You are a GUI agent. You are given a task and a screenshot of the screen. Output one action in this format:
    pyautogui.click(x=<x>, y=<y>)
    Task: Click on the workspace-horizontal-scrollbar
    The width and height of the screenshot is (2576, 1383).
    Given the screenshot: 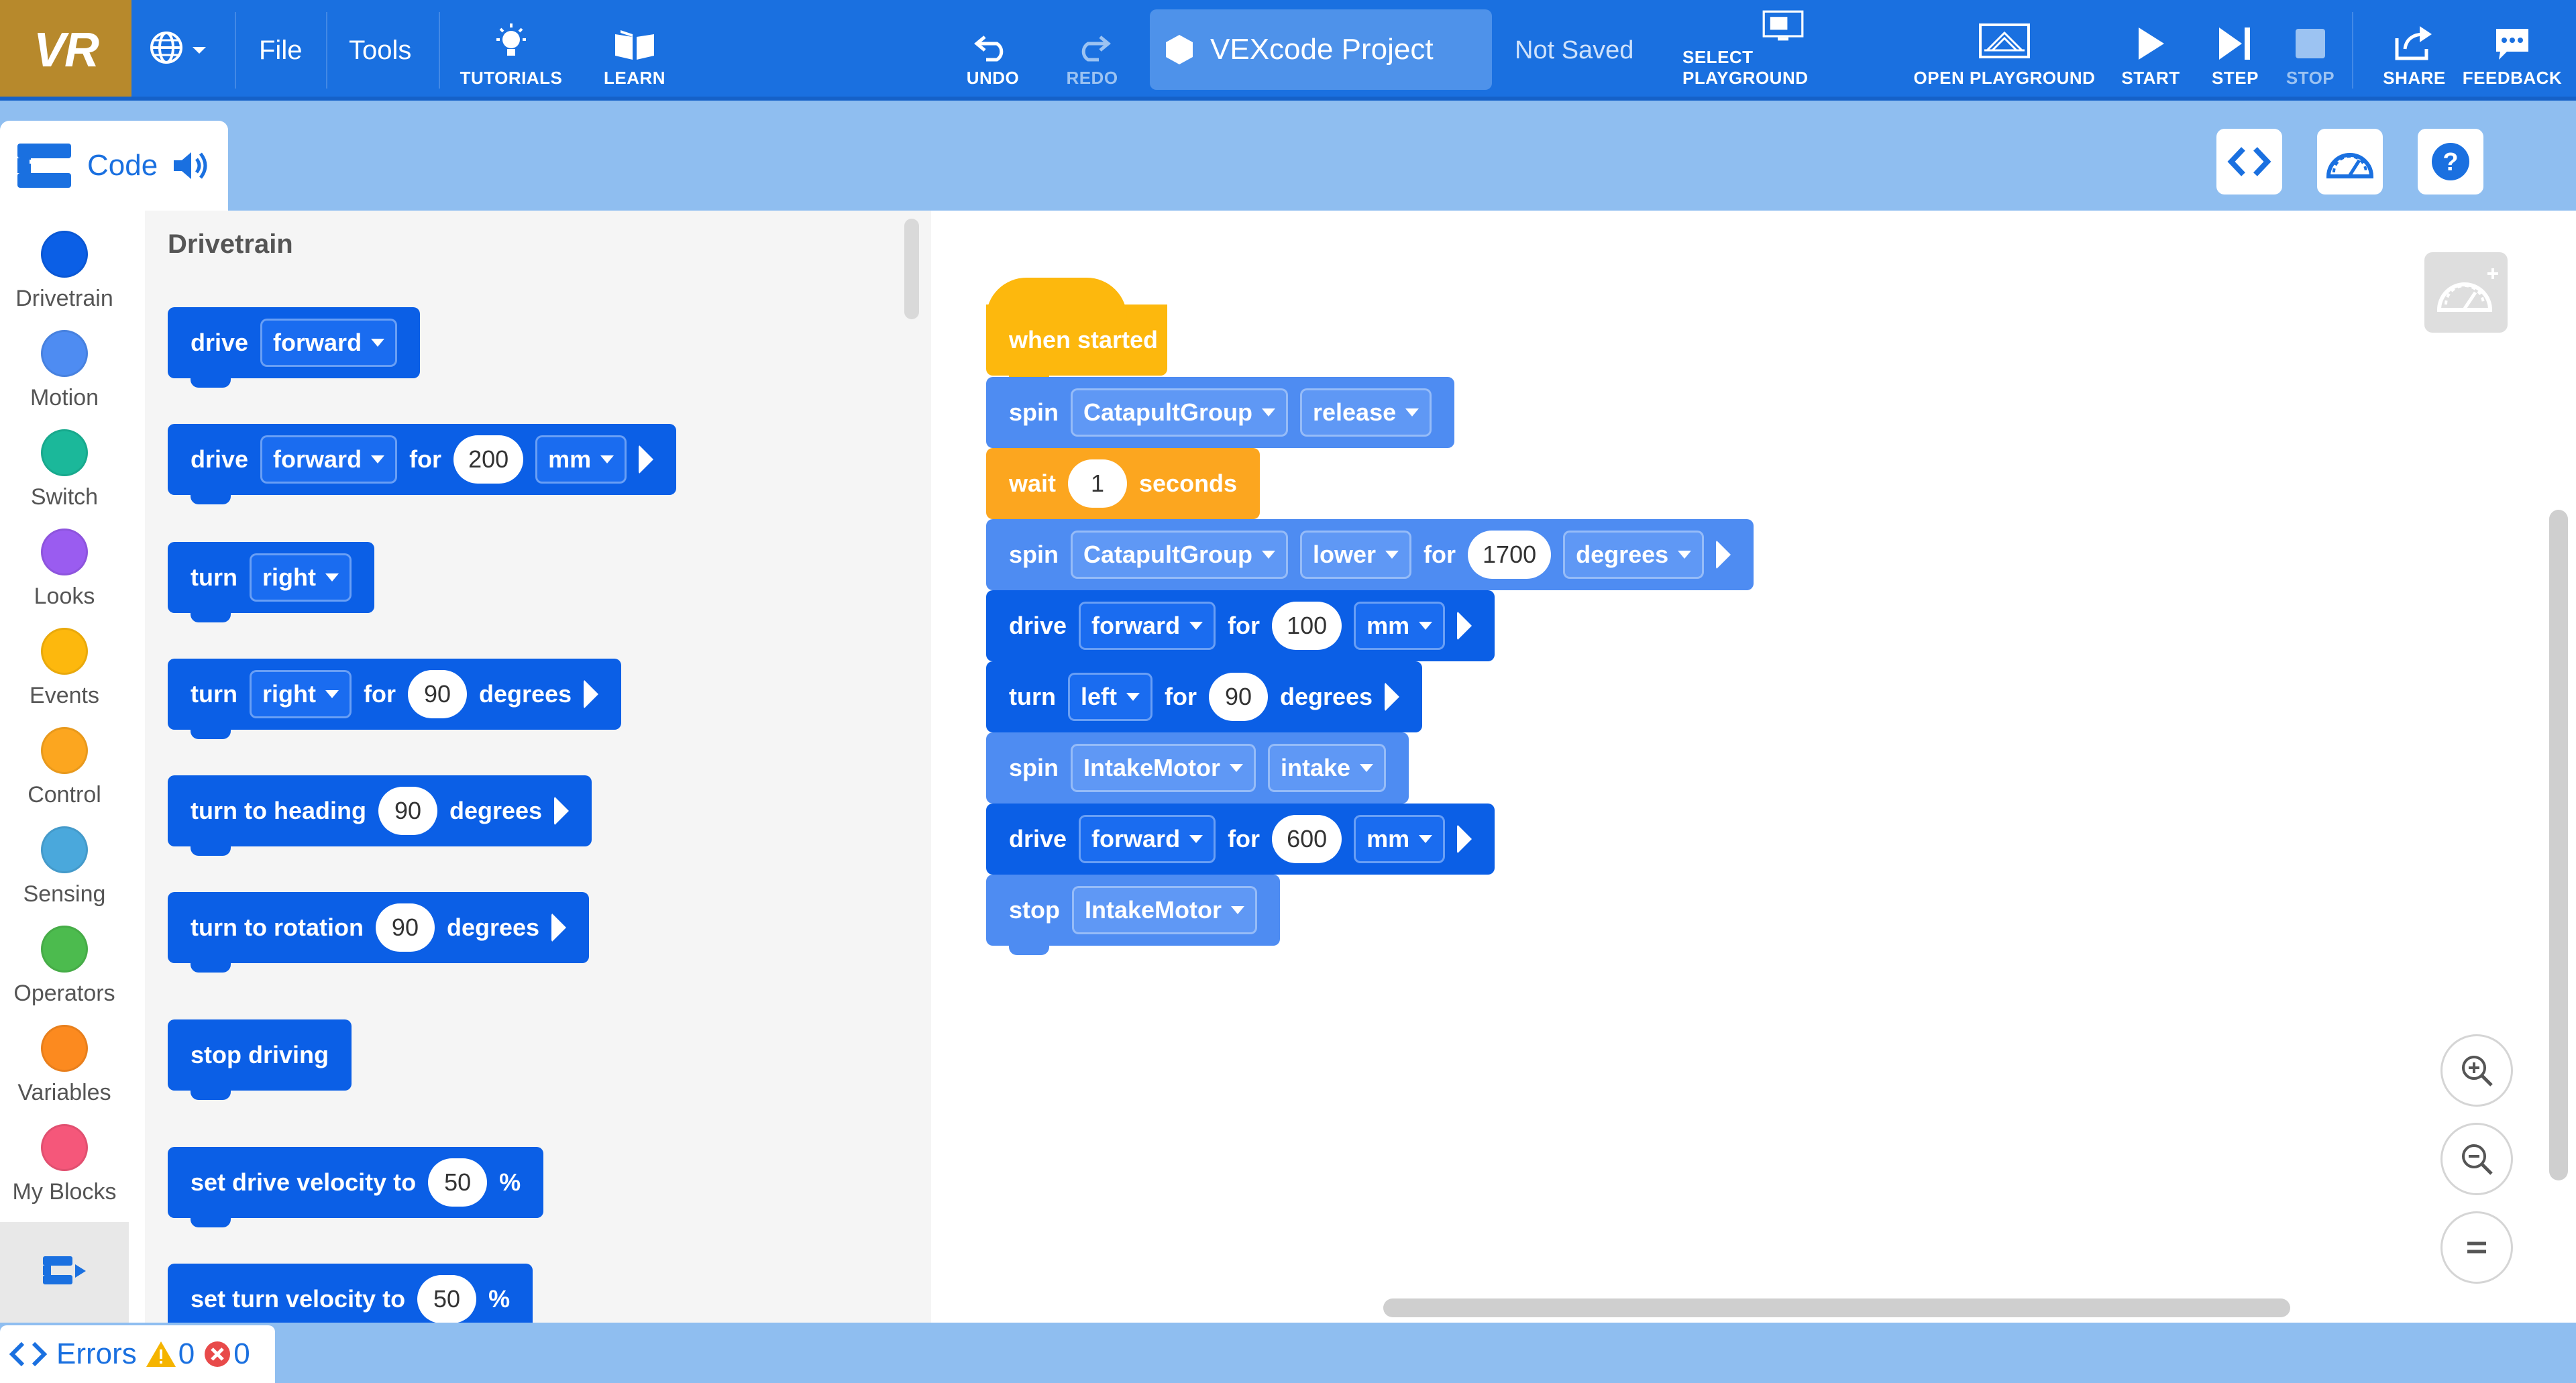 What is the action you would take?
    pyautogui.click(x=1836, y=1307)
    